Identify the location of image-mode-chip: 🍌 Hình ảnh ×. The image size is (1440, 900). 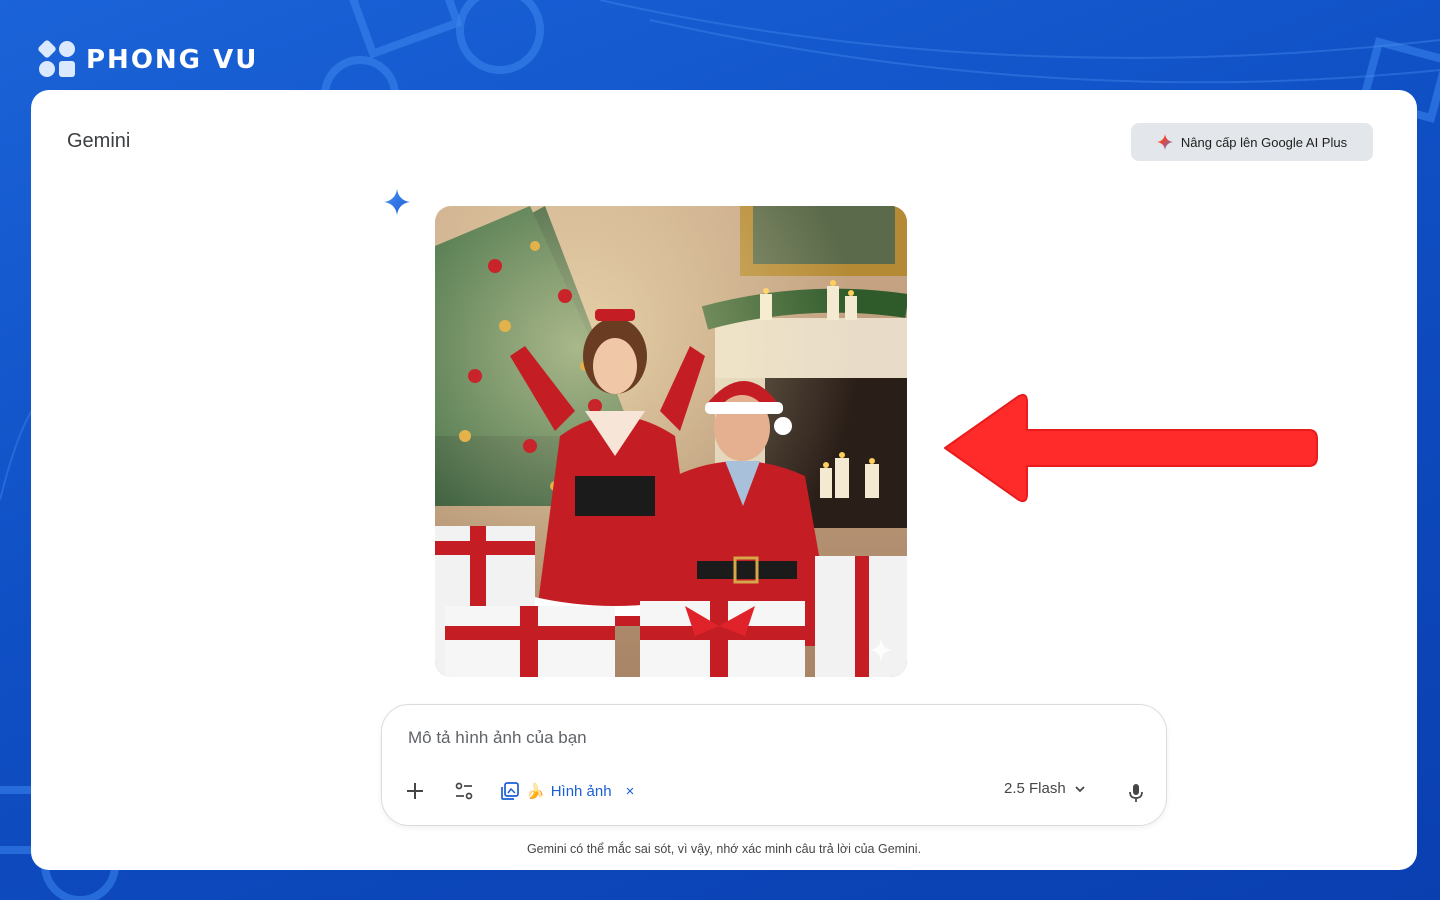
(567, 791).